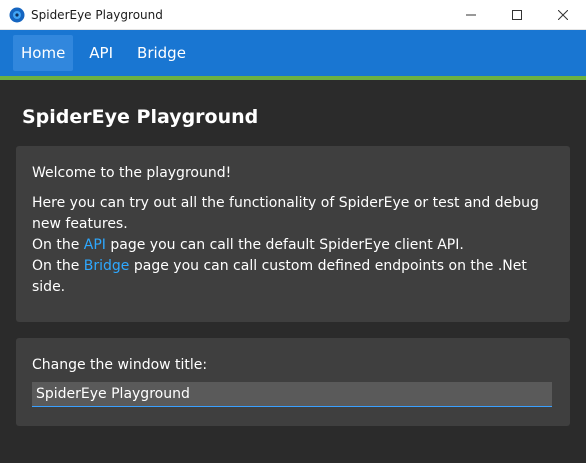  Describe the element at coordinates (293, 15) in the screenshot. I see `title-bar: SpiderEye Playground` at that location.